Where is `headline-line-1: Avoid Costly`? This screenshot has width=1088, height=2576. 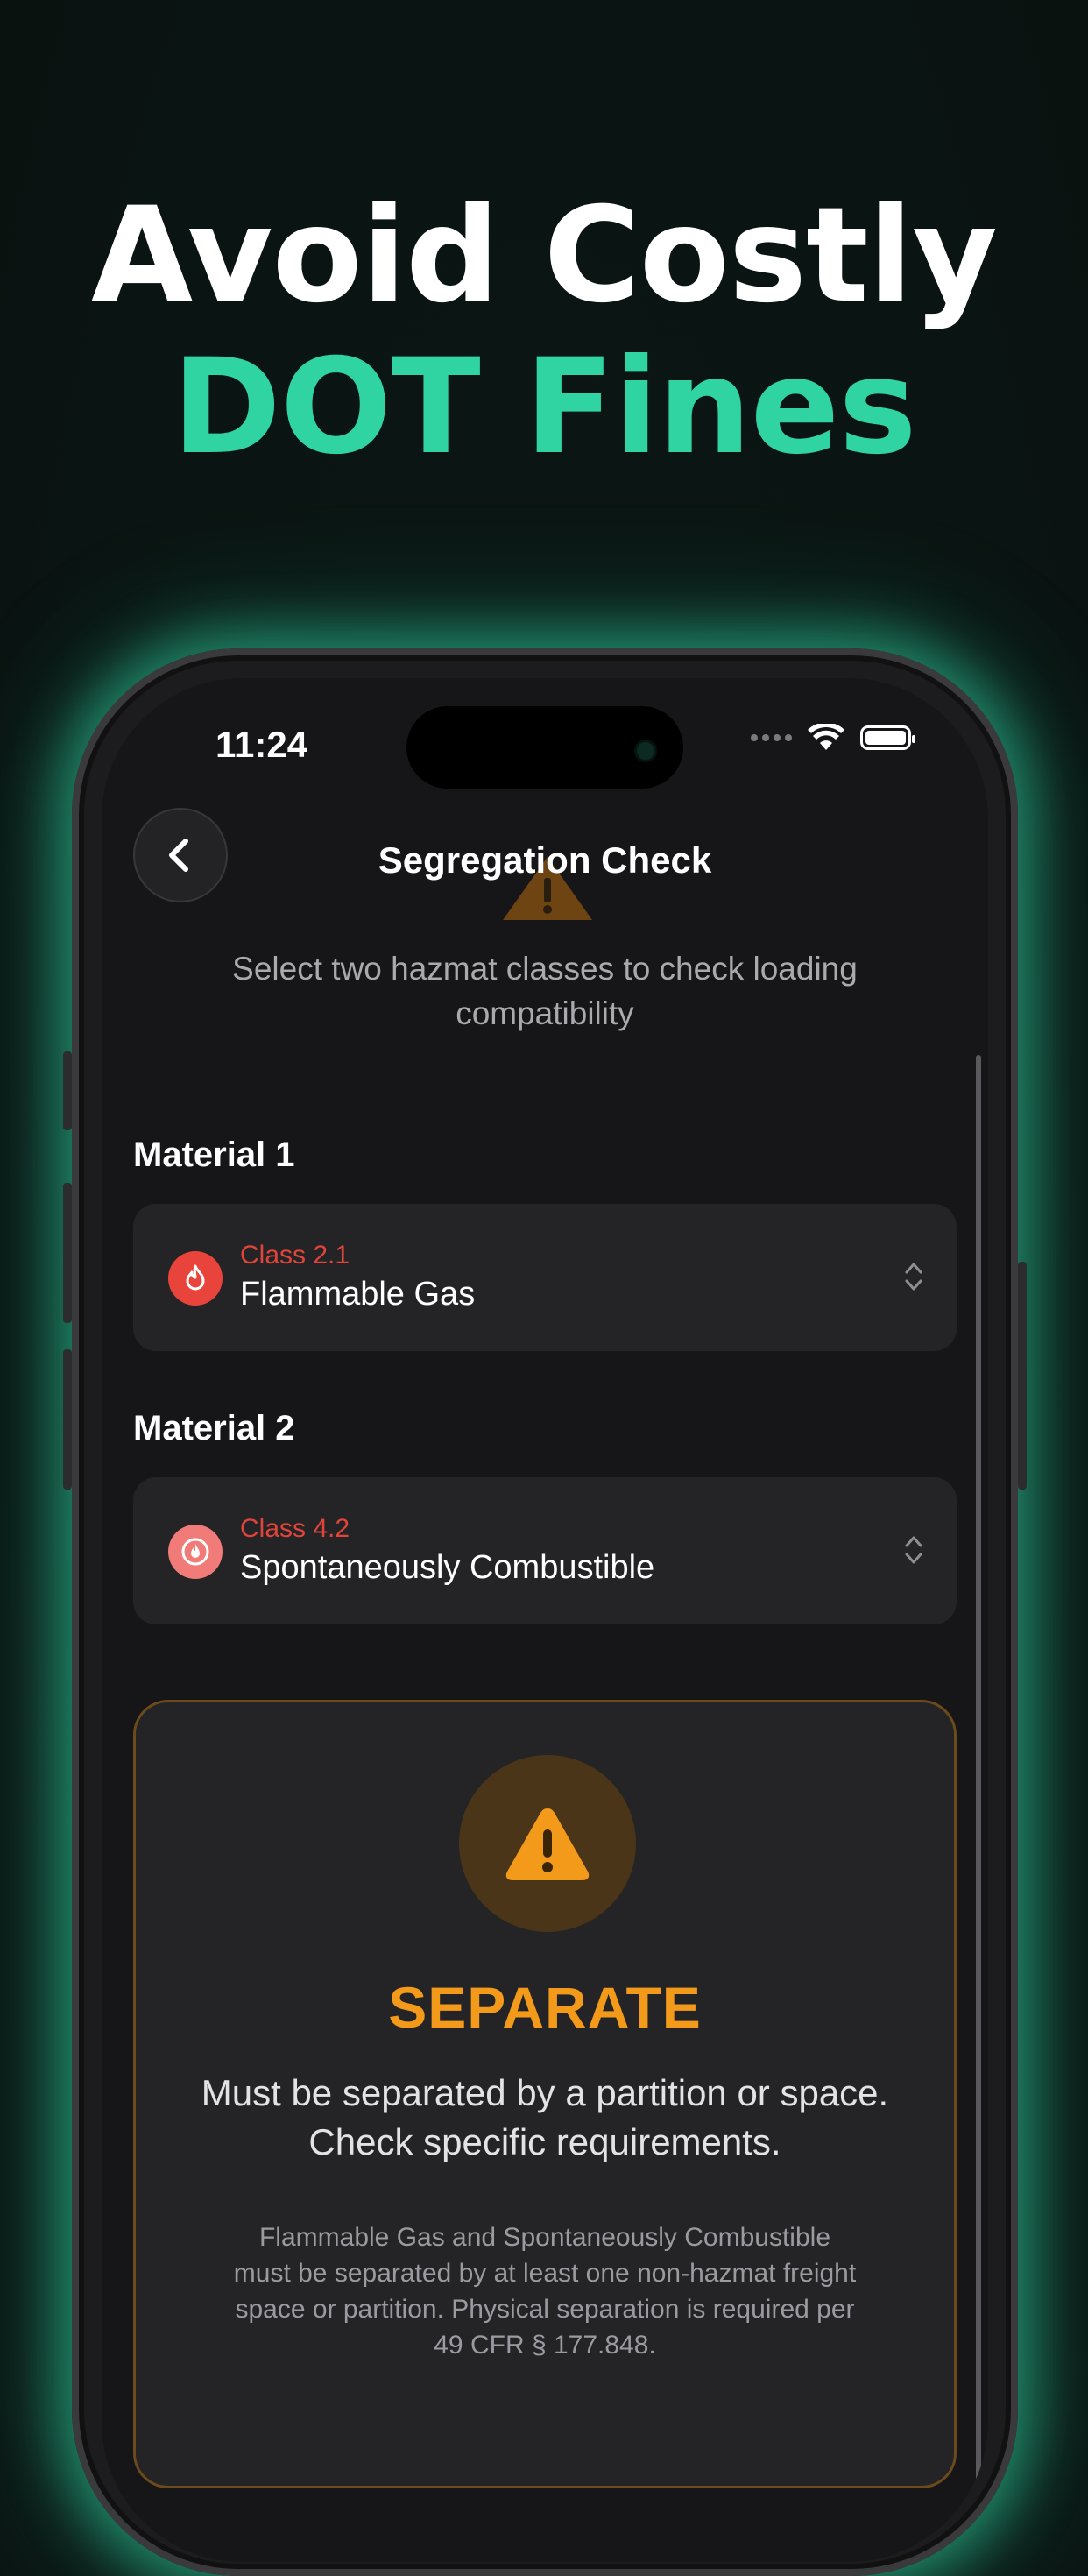
headline-line-1: Avoid Costly is located at coordinates (544, 256).